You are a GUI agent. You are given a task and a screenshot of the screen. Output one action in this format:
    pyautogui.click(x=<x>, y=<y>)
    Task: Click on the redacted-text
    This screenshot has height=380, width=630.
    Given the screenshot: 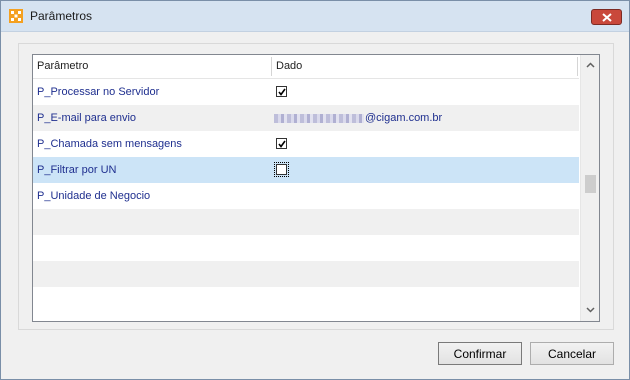 What is the action you would take?
    pyautogui.click(x=319, y=118)
    